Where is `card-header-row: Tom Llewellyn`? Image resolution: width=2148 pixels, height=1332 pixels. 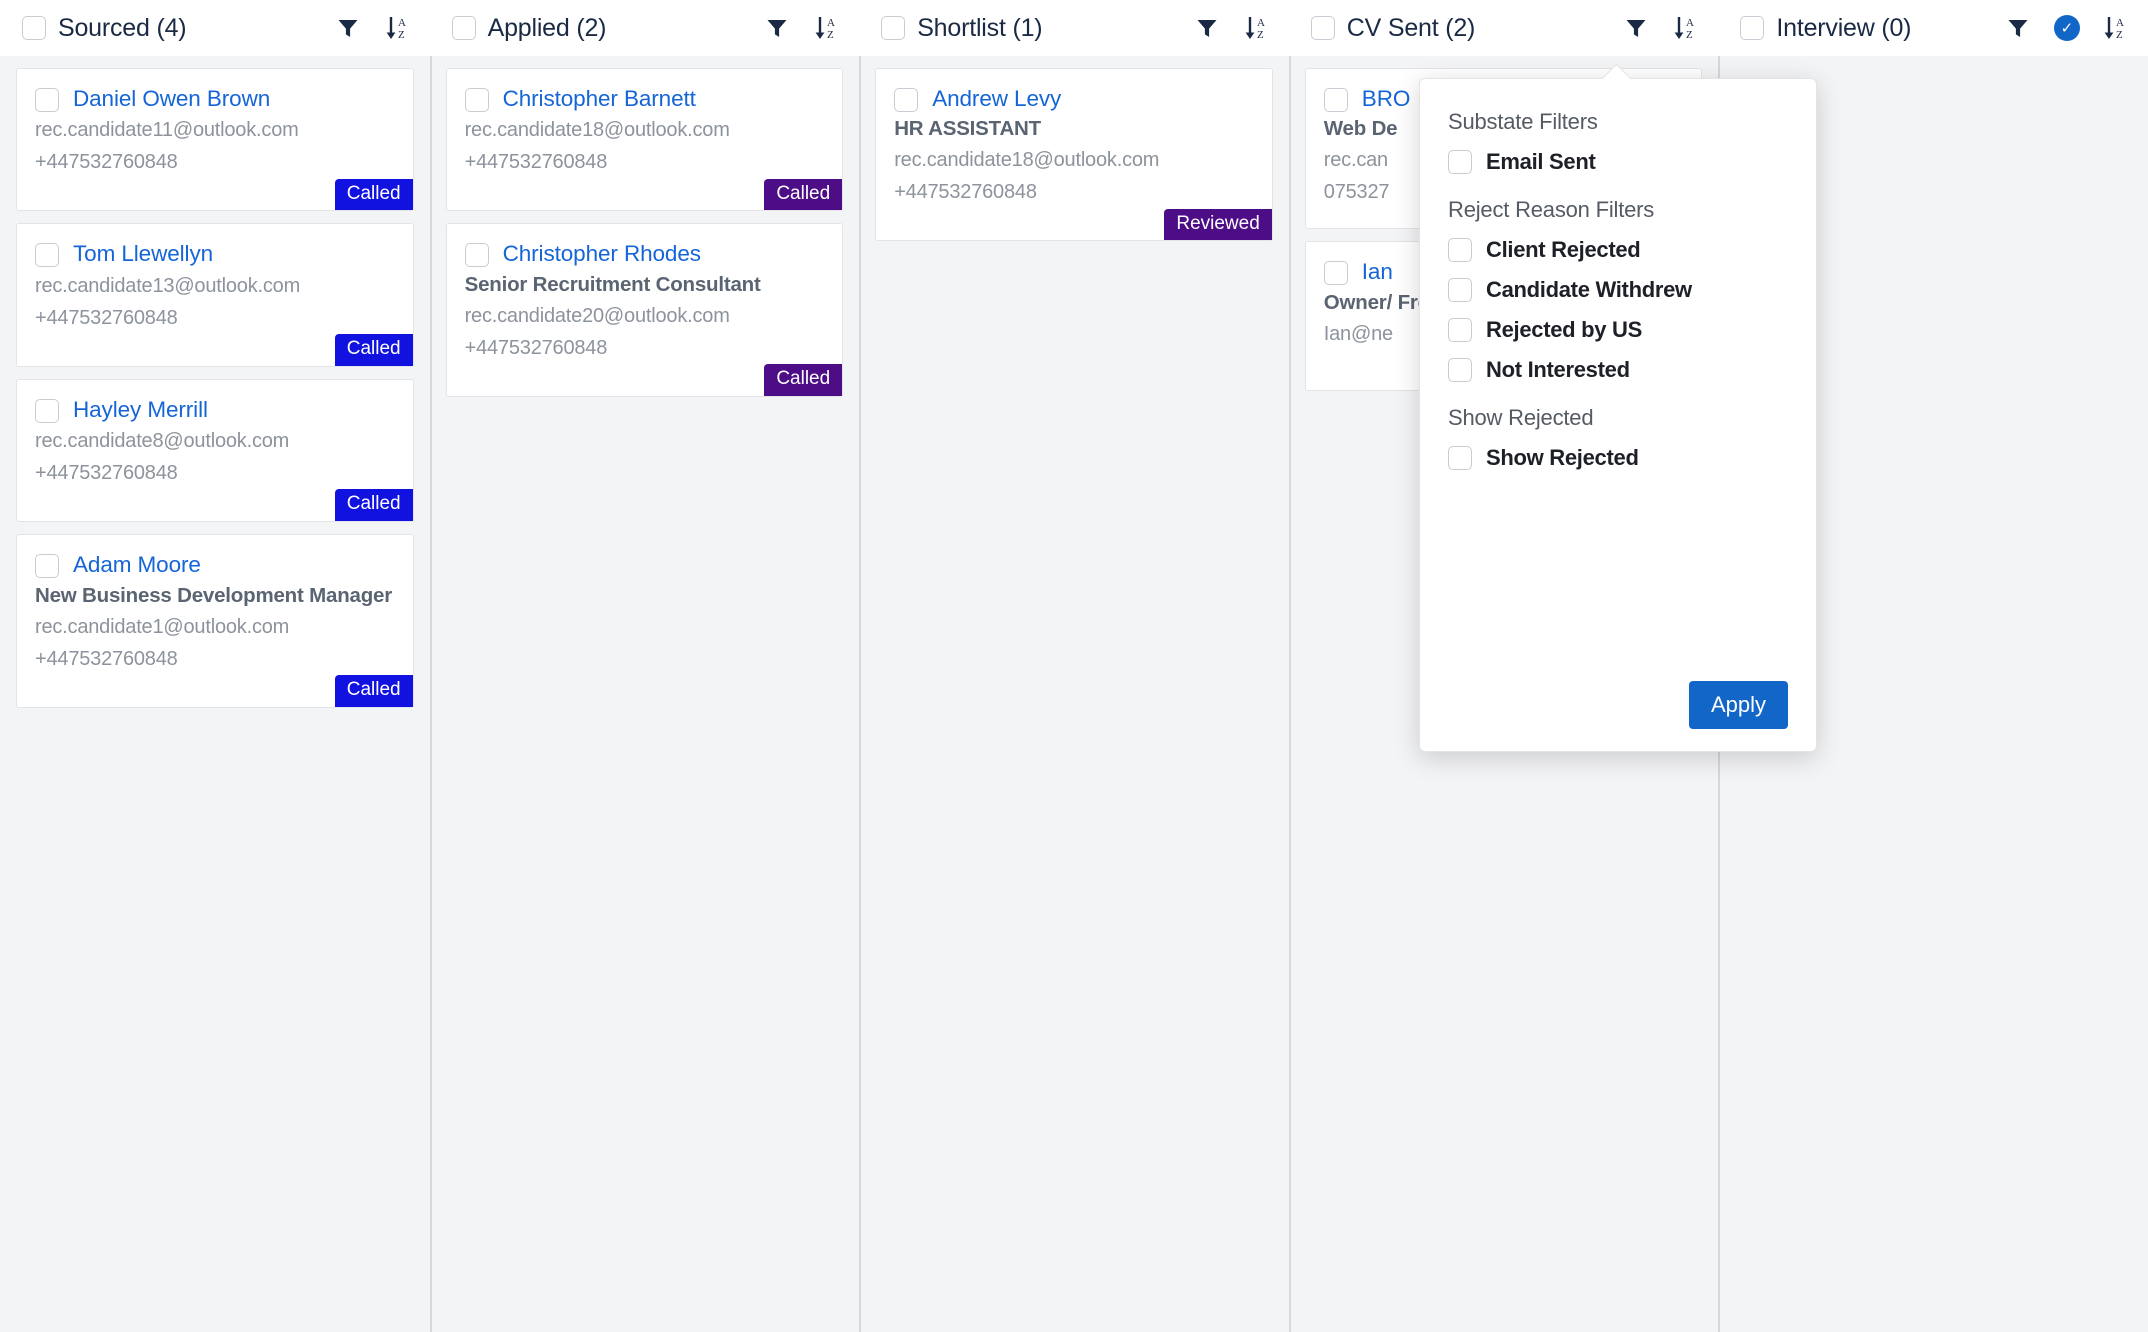 card-header-row: Tom Llewellyn is located at coordinates (215, 254).